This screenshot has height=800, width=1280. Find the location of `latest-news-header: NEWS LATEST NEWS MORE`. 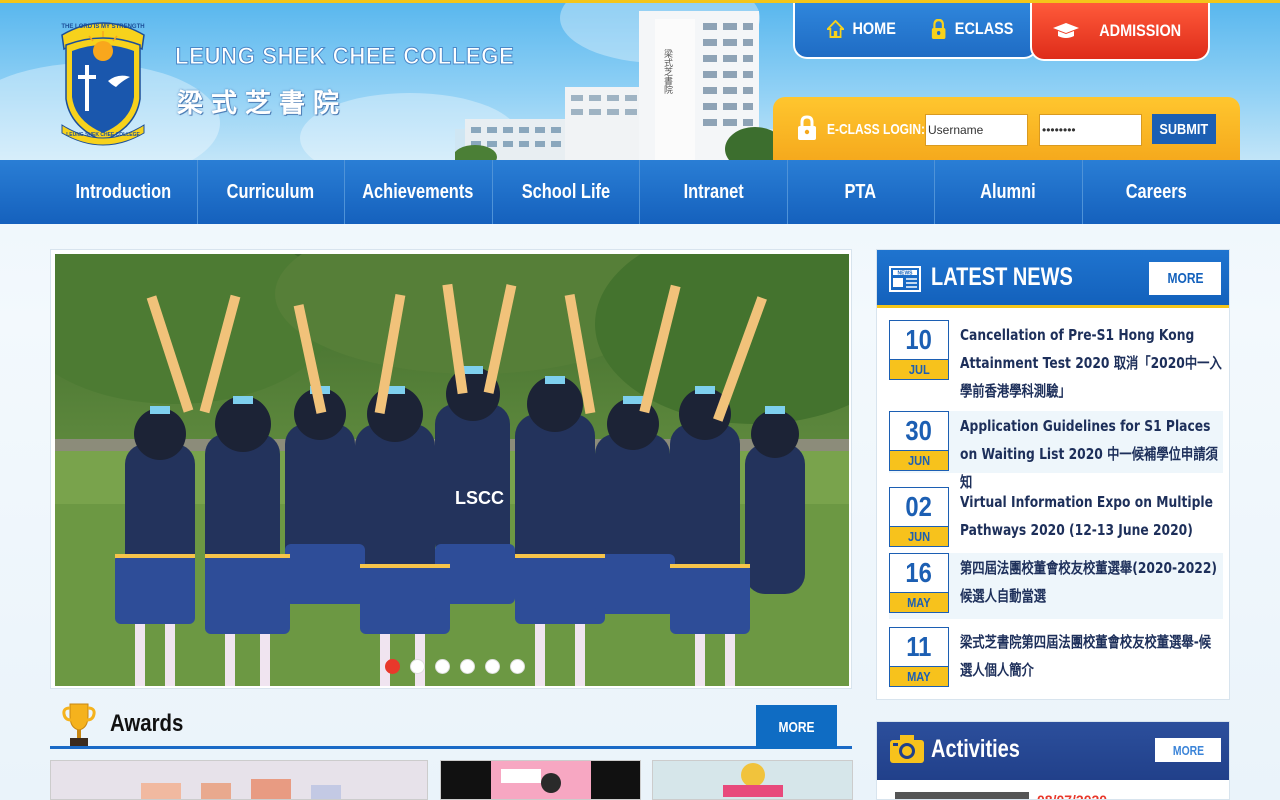

latest-news-header: NEWS LATEST NEWS MORE is located at coordinates (1053, 279).